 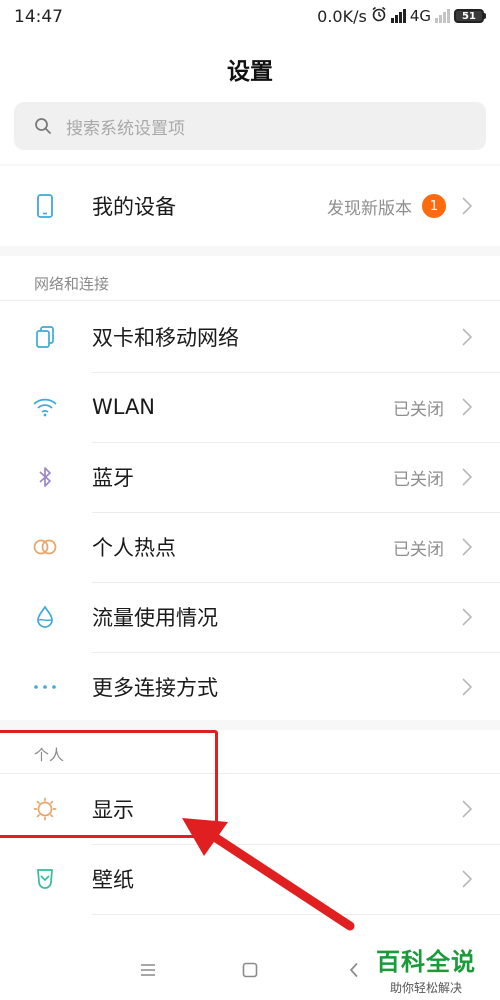 I want to click on item-label: 双卡和移动网络, so click(x=165, y=338).